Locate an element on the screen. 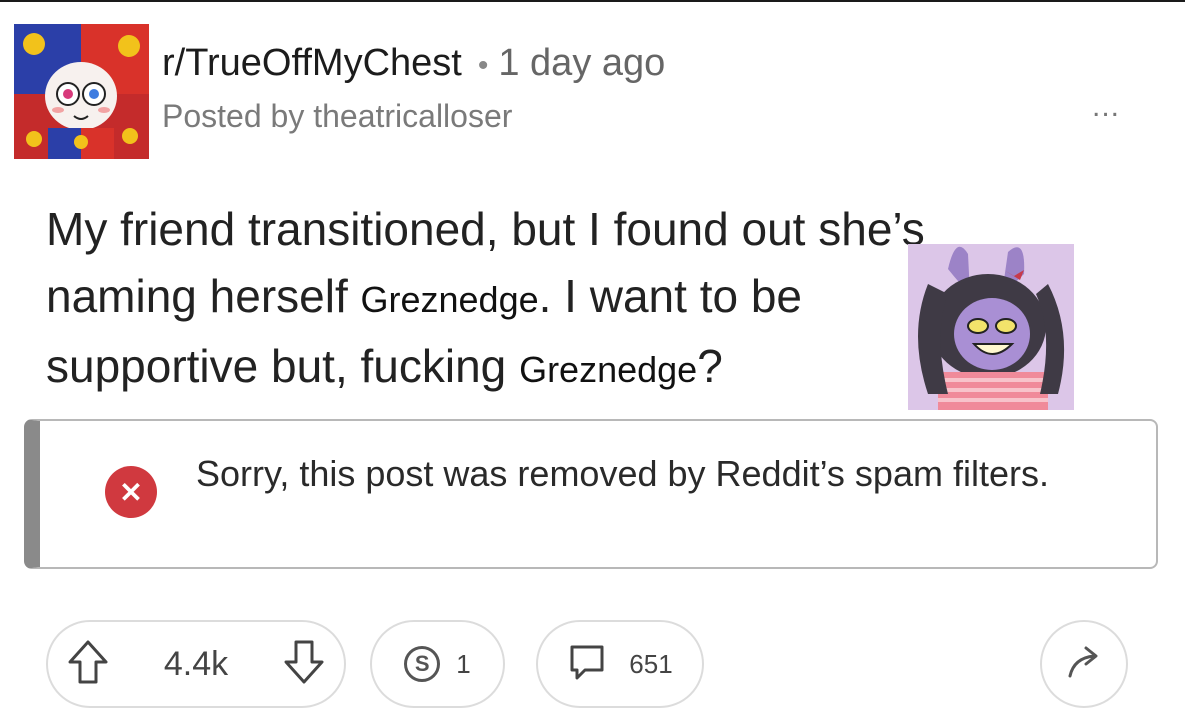 This screenshot has height=720, width=1185. comments-button: 651 is located at coordinates (620, 664).